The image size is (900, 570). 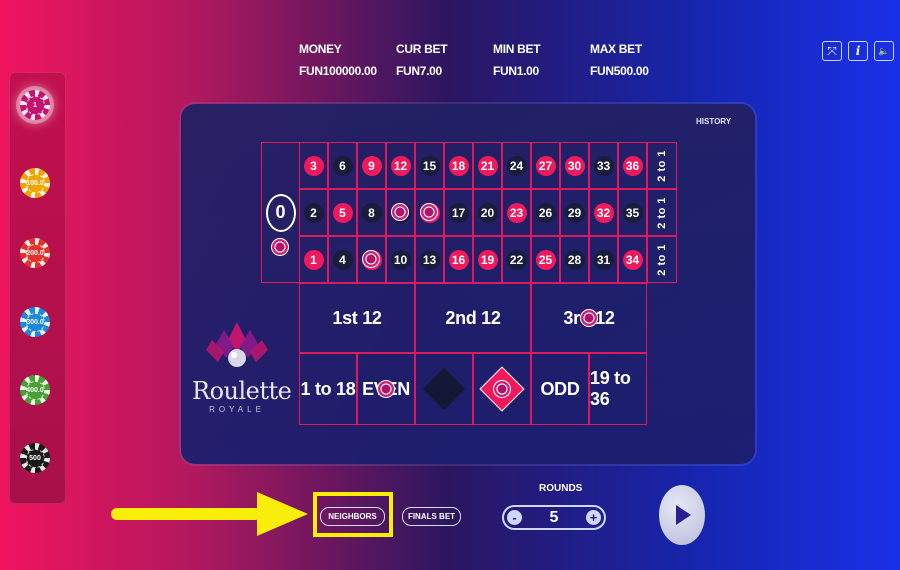 I want to click on number-cell: 30, so click(x=574, y=165).